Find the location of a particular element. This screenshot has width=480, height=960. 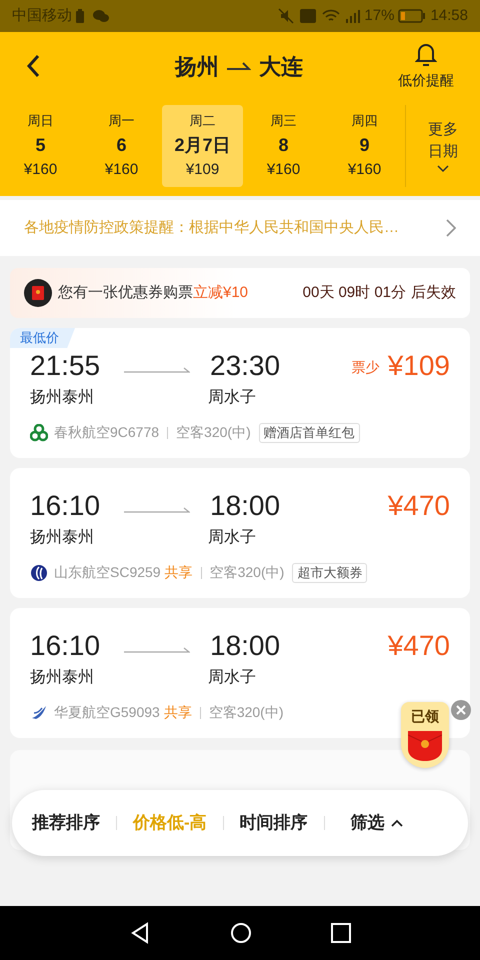

date-tab: 周三 8 ¥160 is located at coordinates (283, 146).